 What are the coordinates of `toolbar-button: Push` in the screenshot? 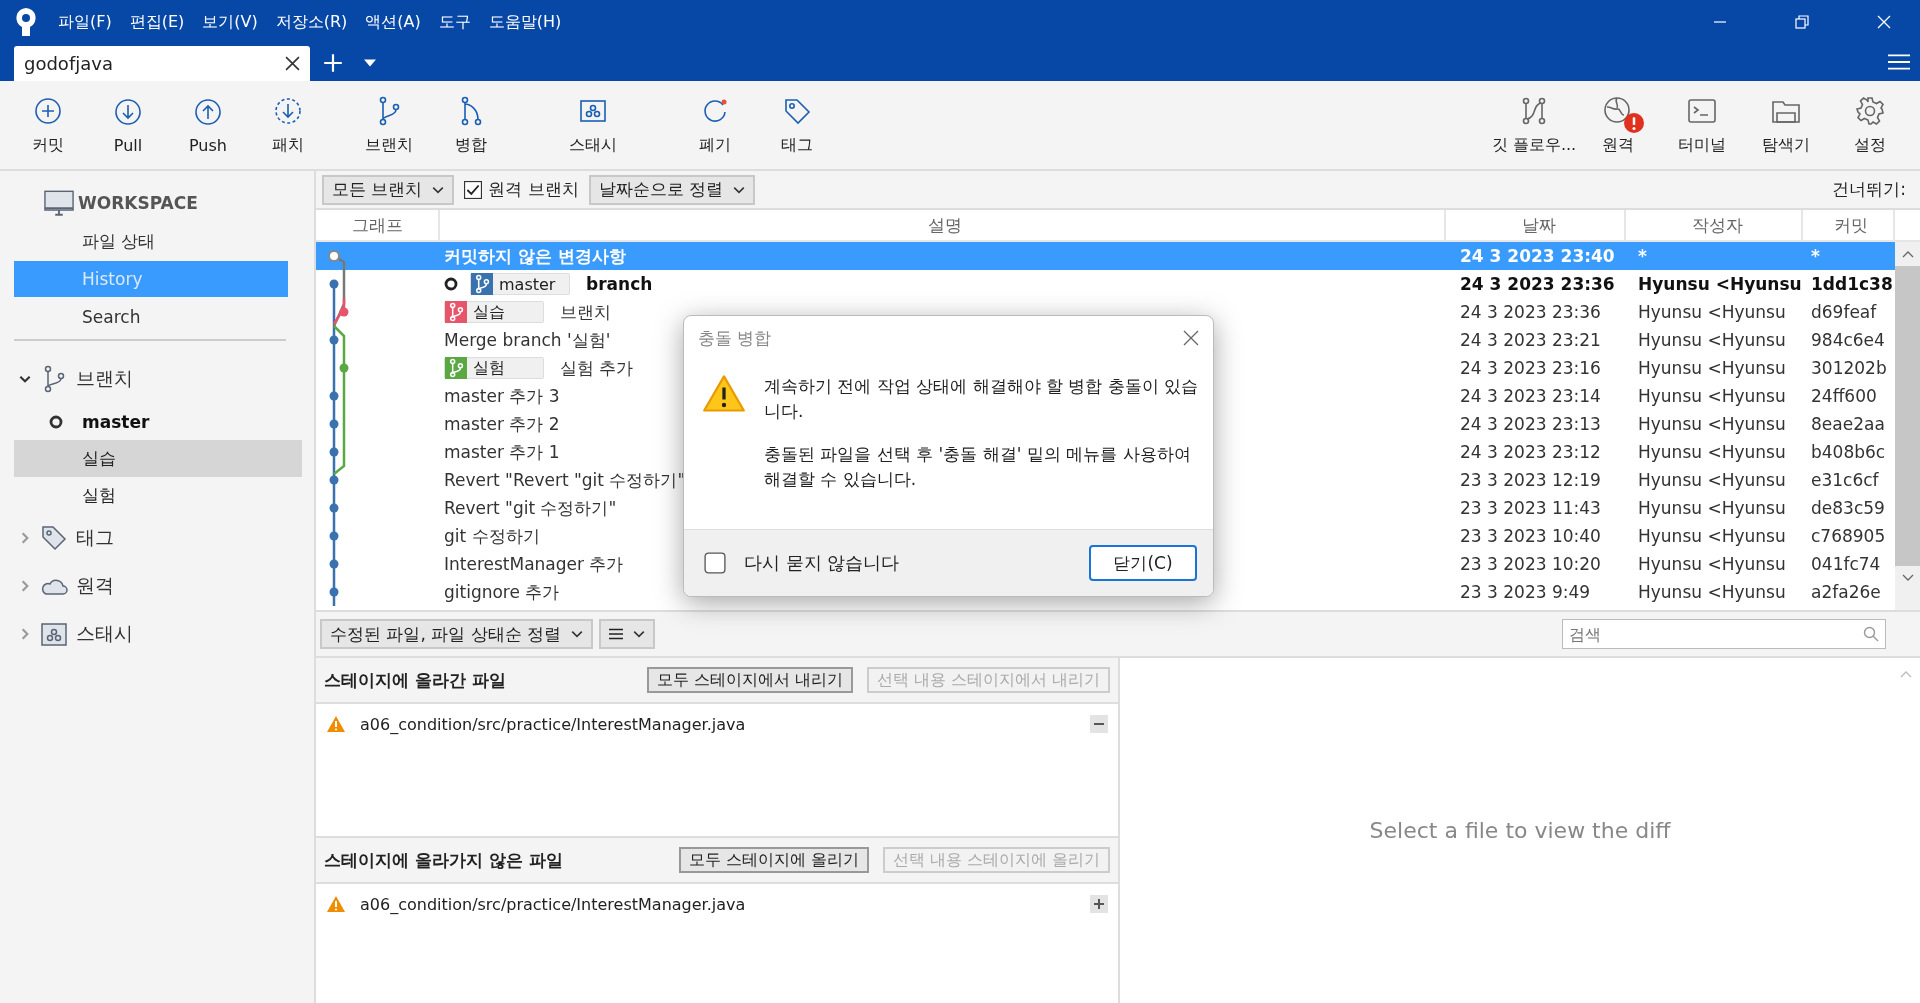 It's located at (208, 125).